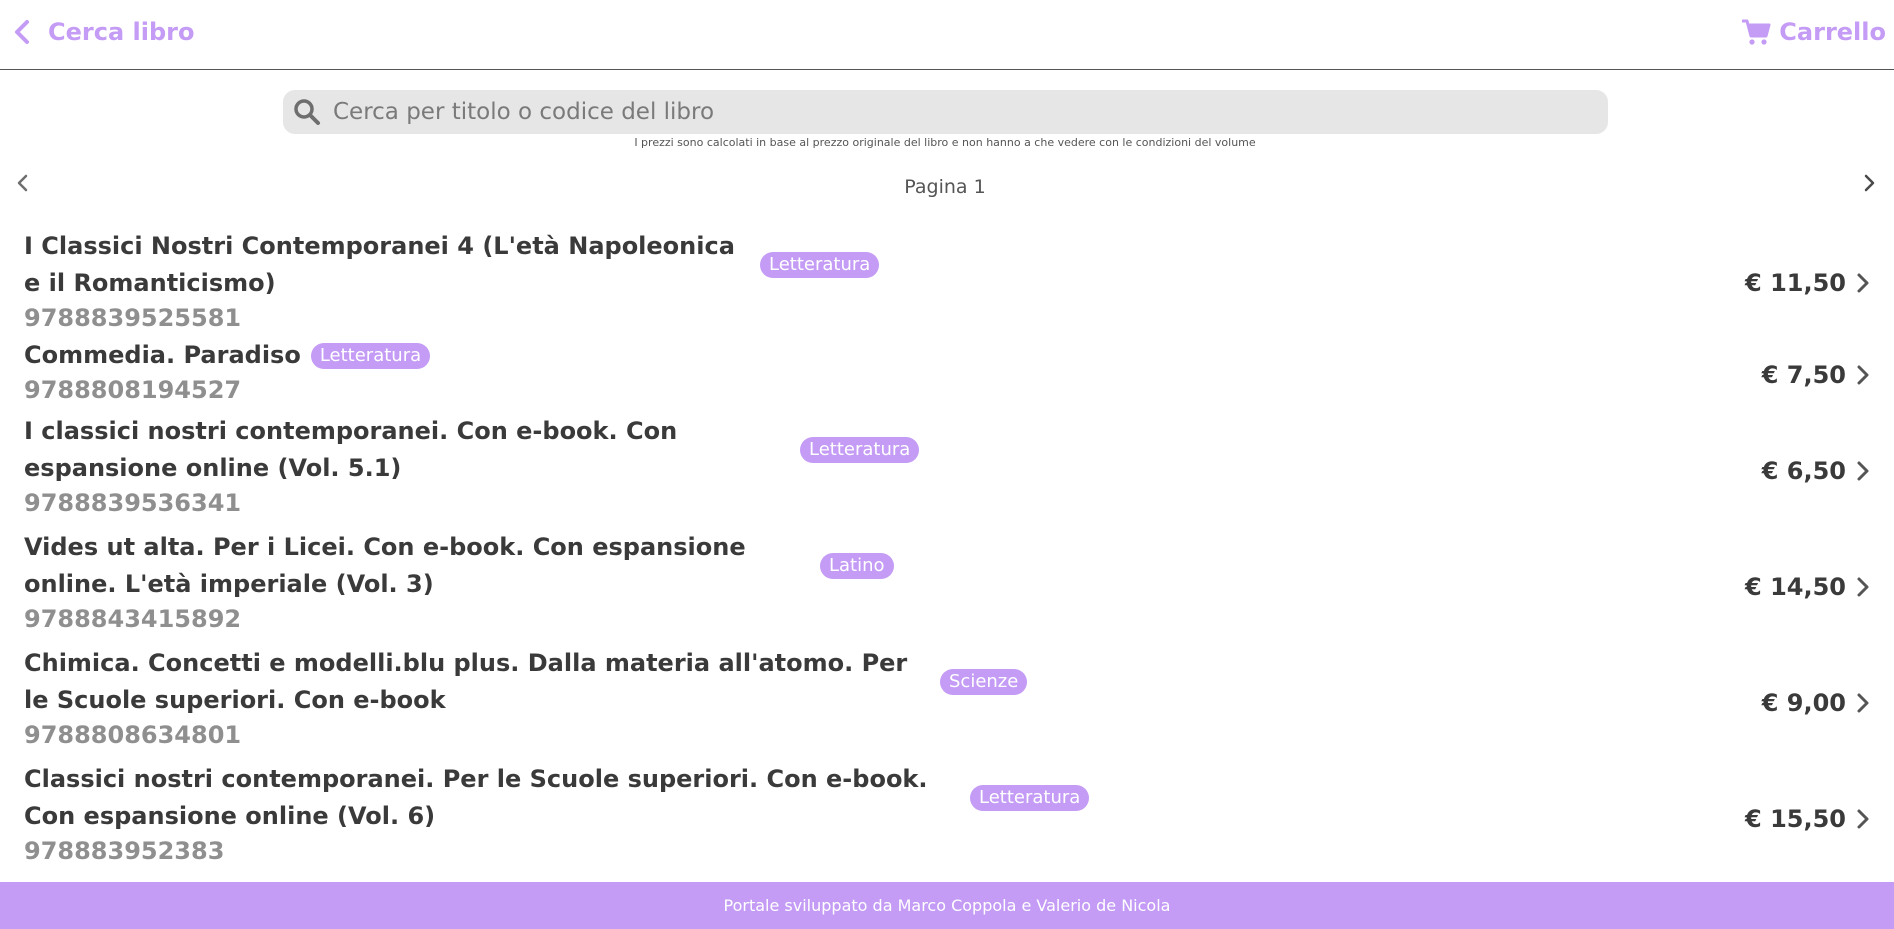 The height and width of the screenshot is (929, 1894). I want to click on book-isbn: 9788843415892, so click(133, 619).